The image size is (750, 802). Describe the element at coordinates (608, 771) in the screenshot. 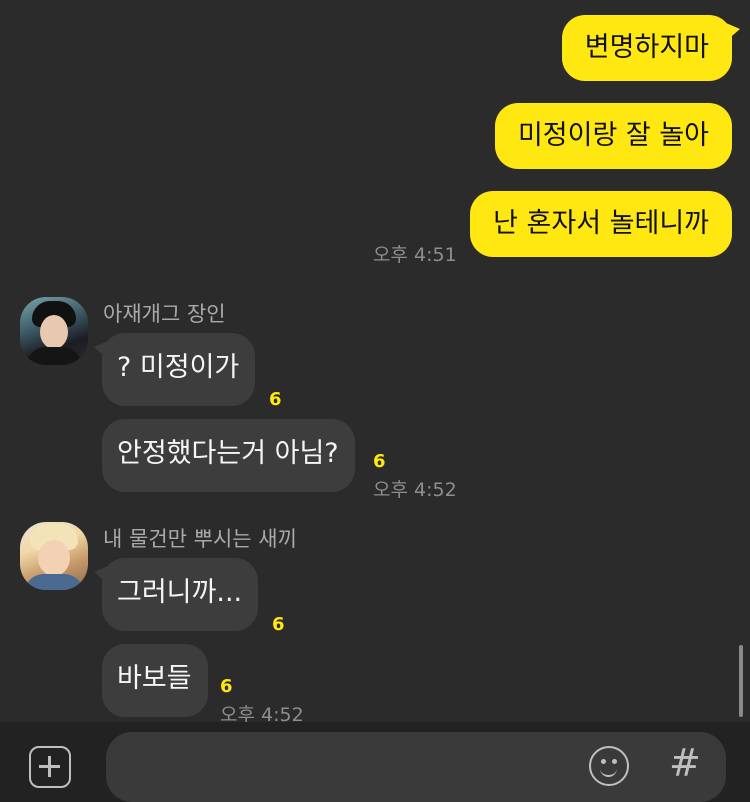

I see `smiley-mouth` at that location.